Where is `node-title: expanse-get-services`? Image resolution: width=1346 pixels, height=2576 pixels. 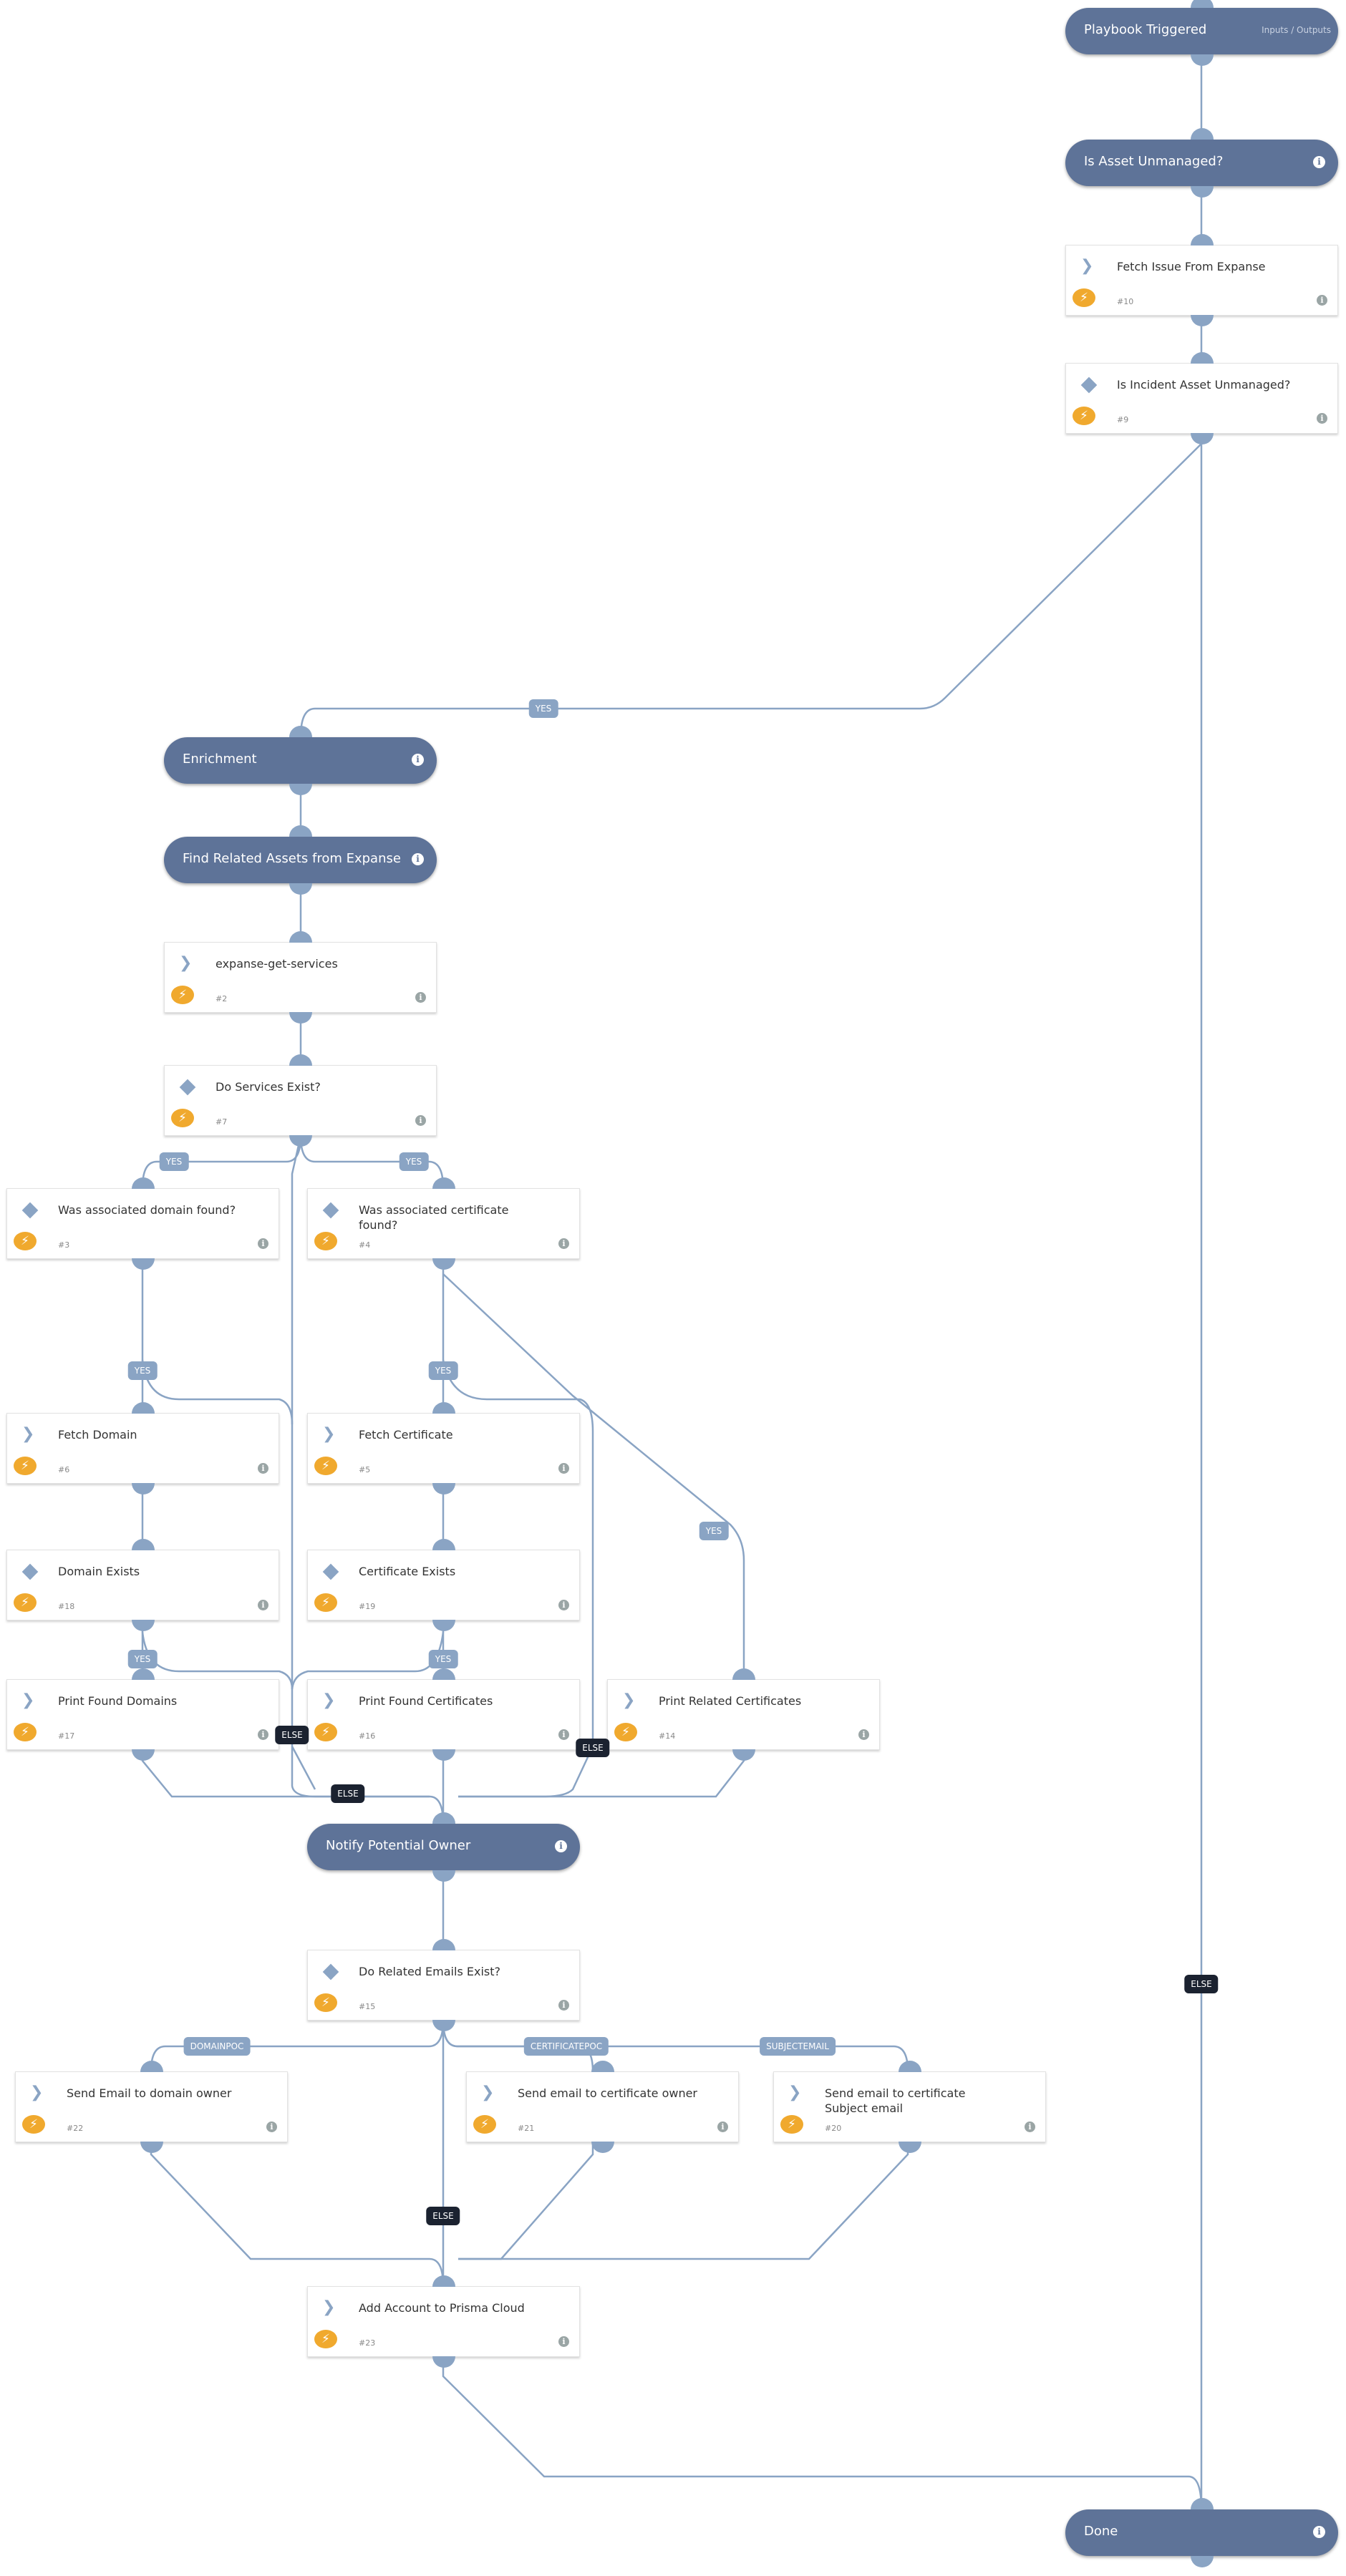
node-title: expanse-get-services is located at coordinates (277, 964).